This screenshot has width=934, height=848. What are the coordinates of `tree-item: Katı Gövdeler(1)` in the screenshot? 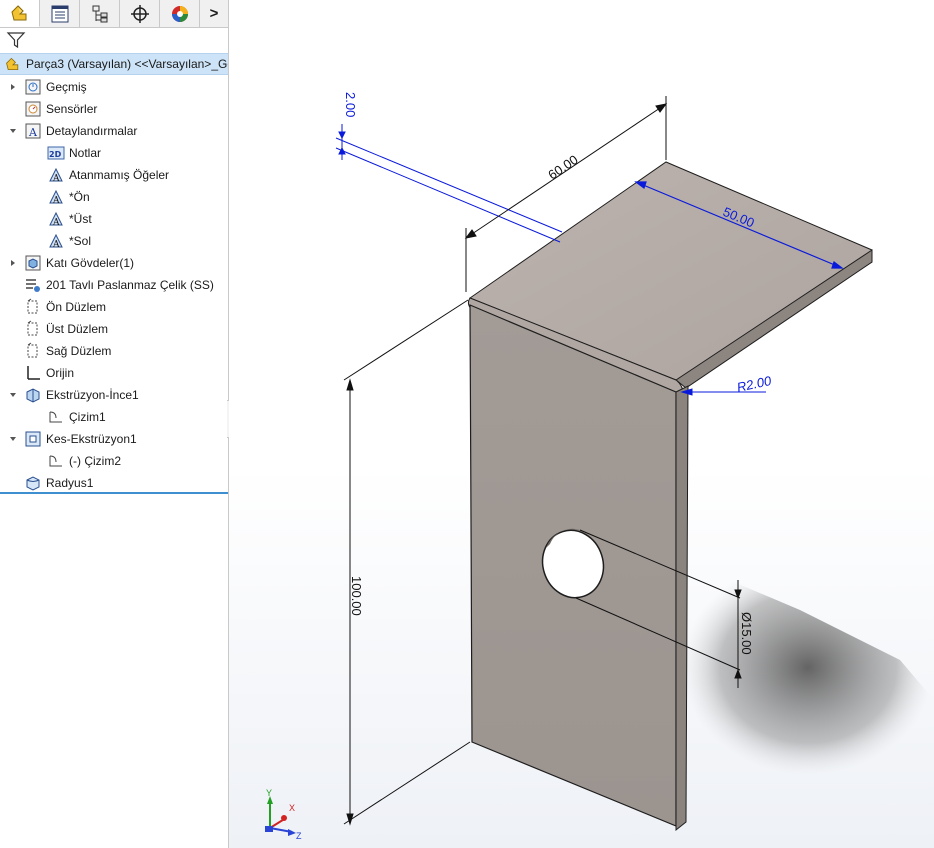 It's located at (73, 263).